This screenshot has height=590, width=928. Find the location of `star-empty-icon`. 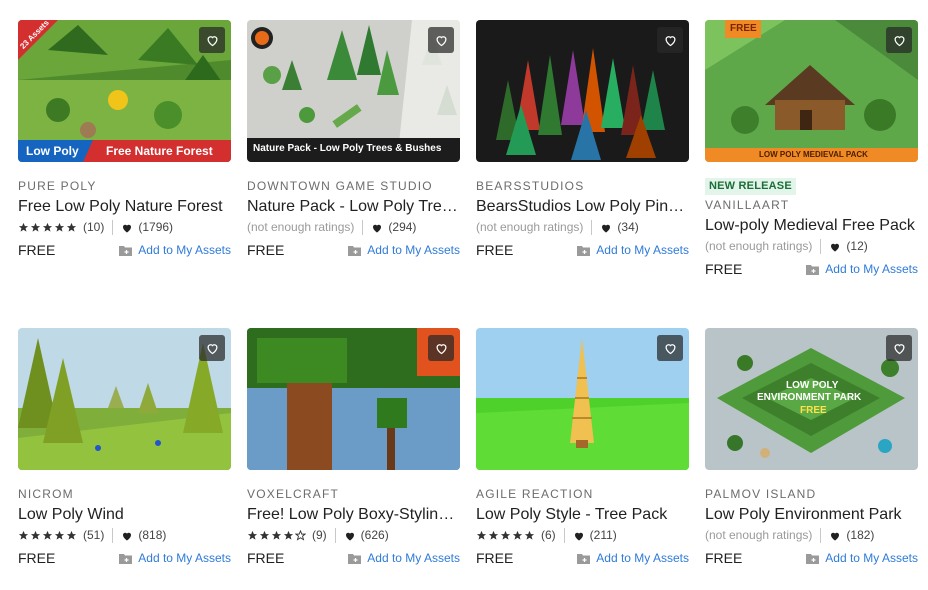

star-empty-icon is located at coordinates (300, 535).